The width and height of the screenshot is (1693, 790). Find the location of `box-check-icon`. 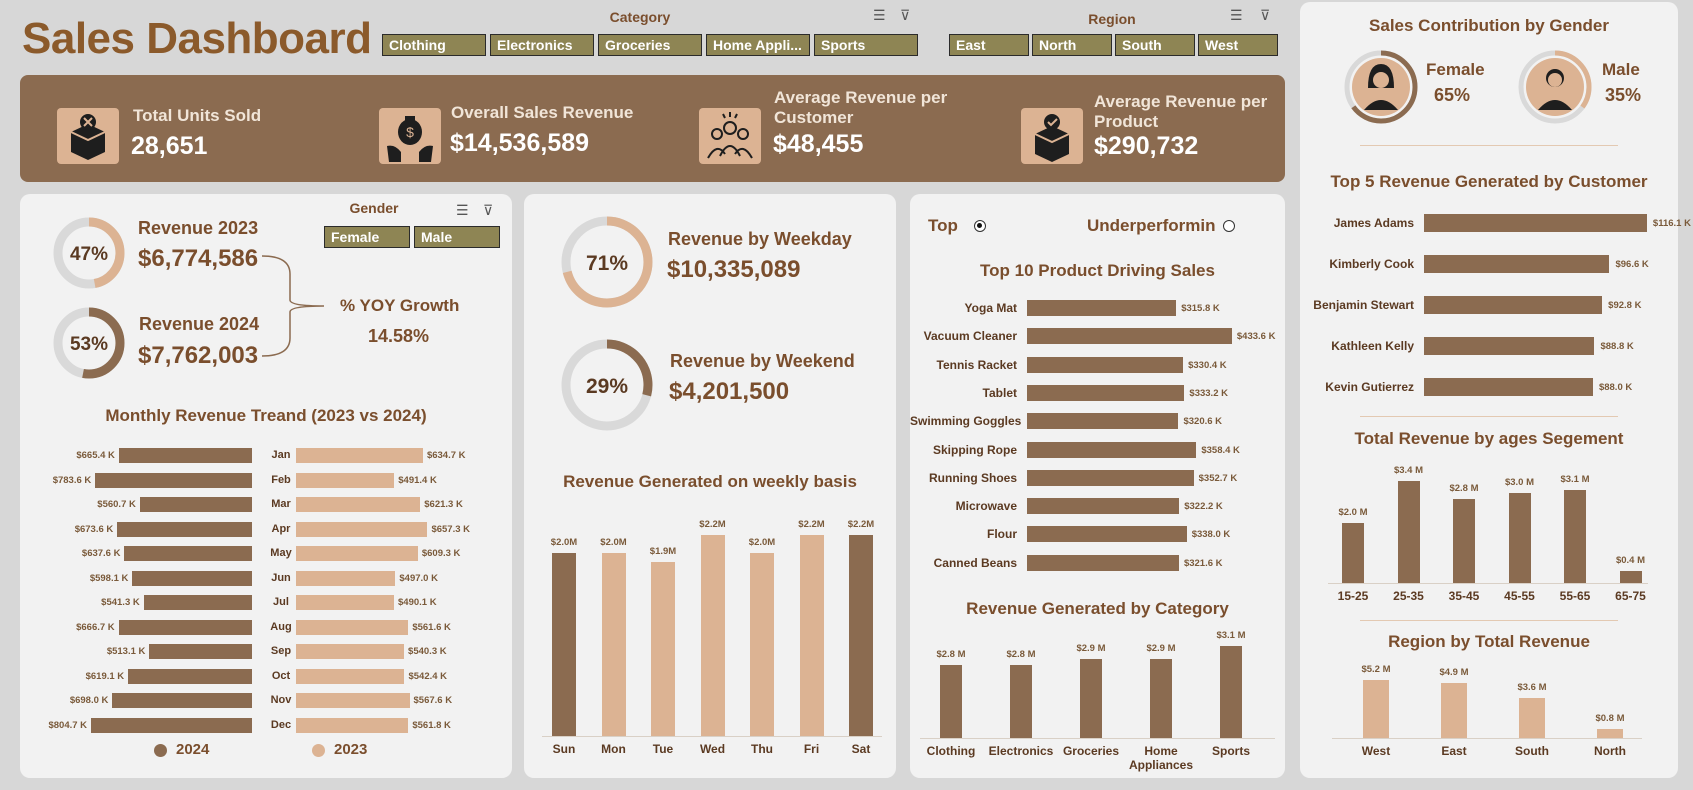

box-check-icon is located at coordinates (1052, 136).